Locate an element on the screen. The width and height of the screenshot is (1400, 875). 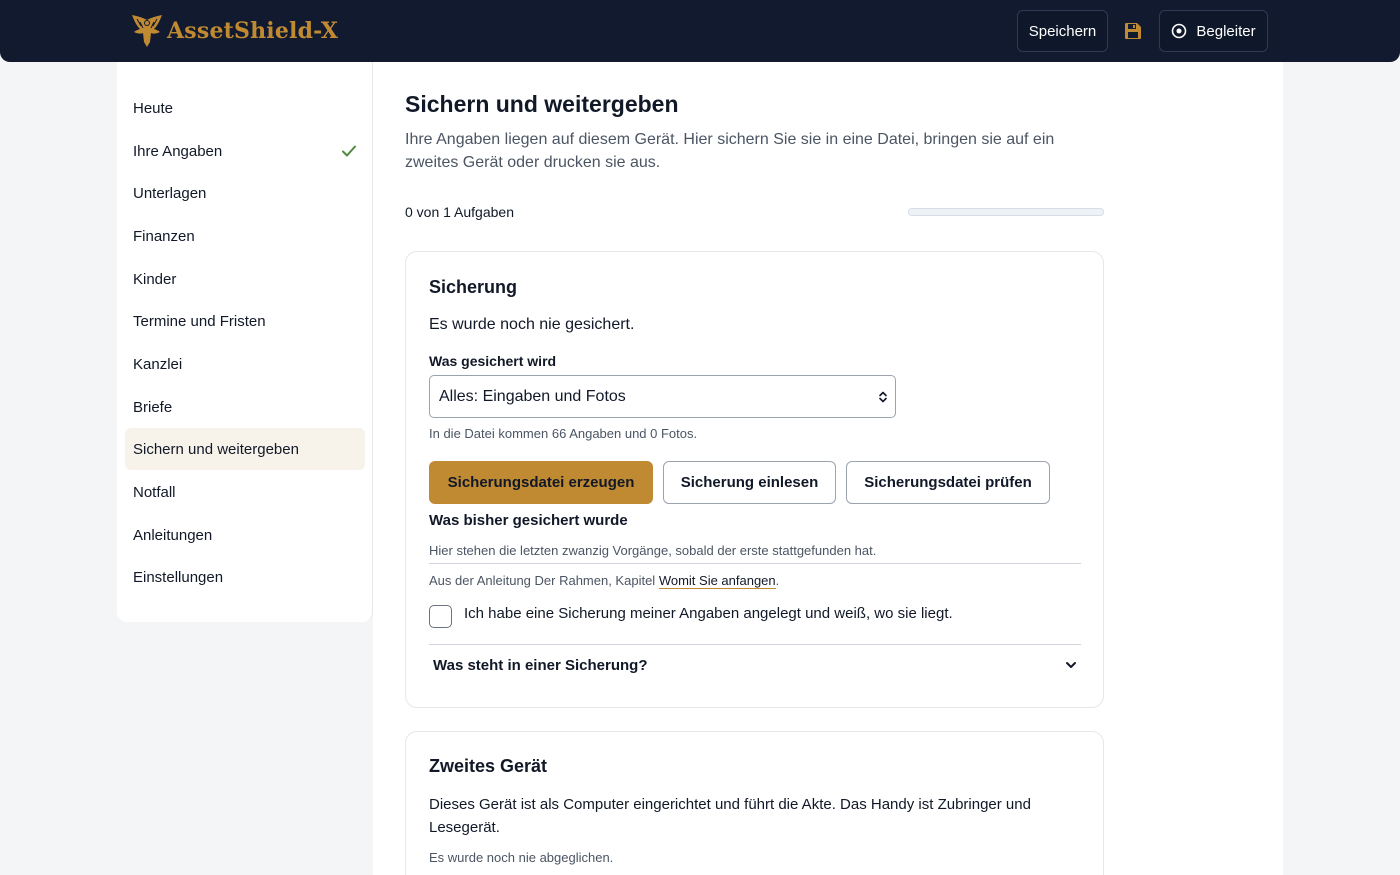
backup-scope-select: Alles: Eingaben und Fotos is located at coordinates (662, 396).